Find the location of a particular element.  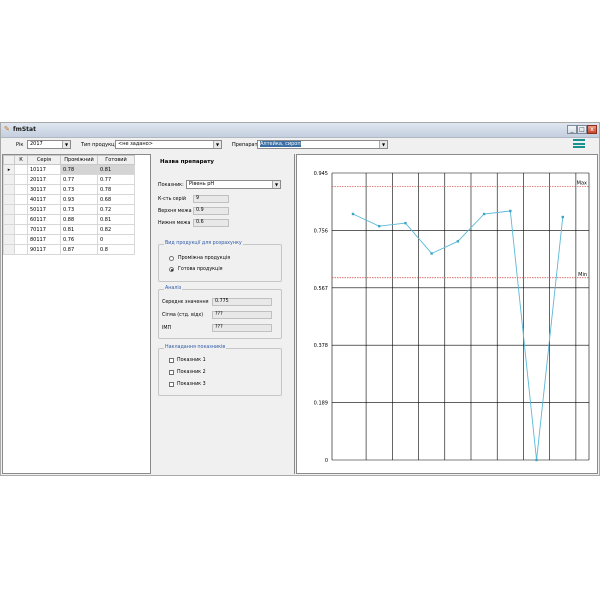

cell-finished: 0.77 is located at coordinates (116, 179).